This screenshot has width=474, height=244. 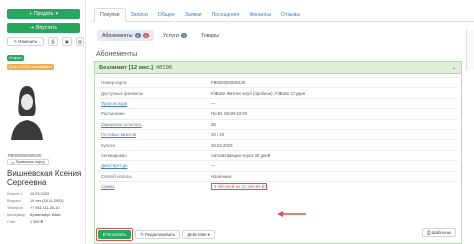 What do you see at coordinates (278, 124) in the screenshot?
I see `table-row: Заморозок осталось 28` at bounding box center [278, 124].